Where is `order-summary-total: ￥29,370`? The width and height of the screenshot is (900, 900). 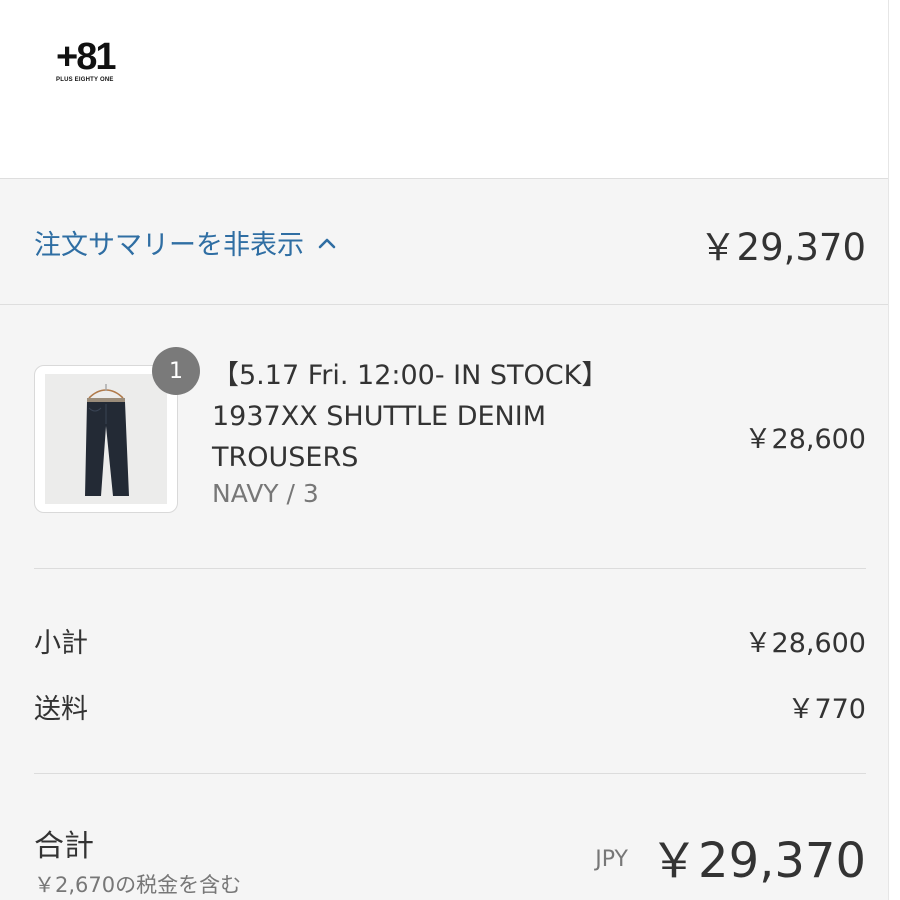 order-summary-total: ￥29,370 is located at coordinates (782, 247).